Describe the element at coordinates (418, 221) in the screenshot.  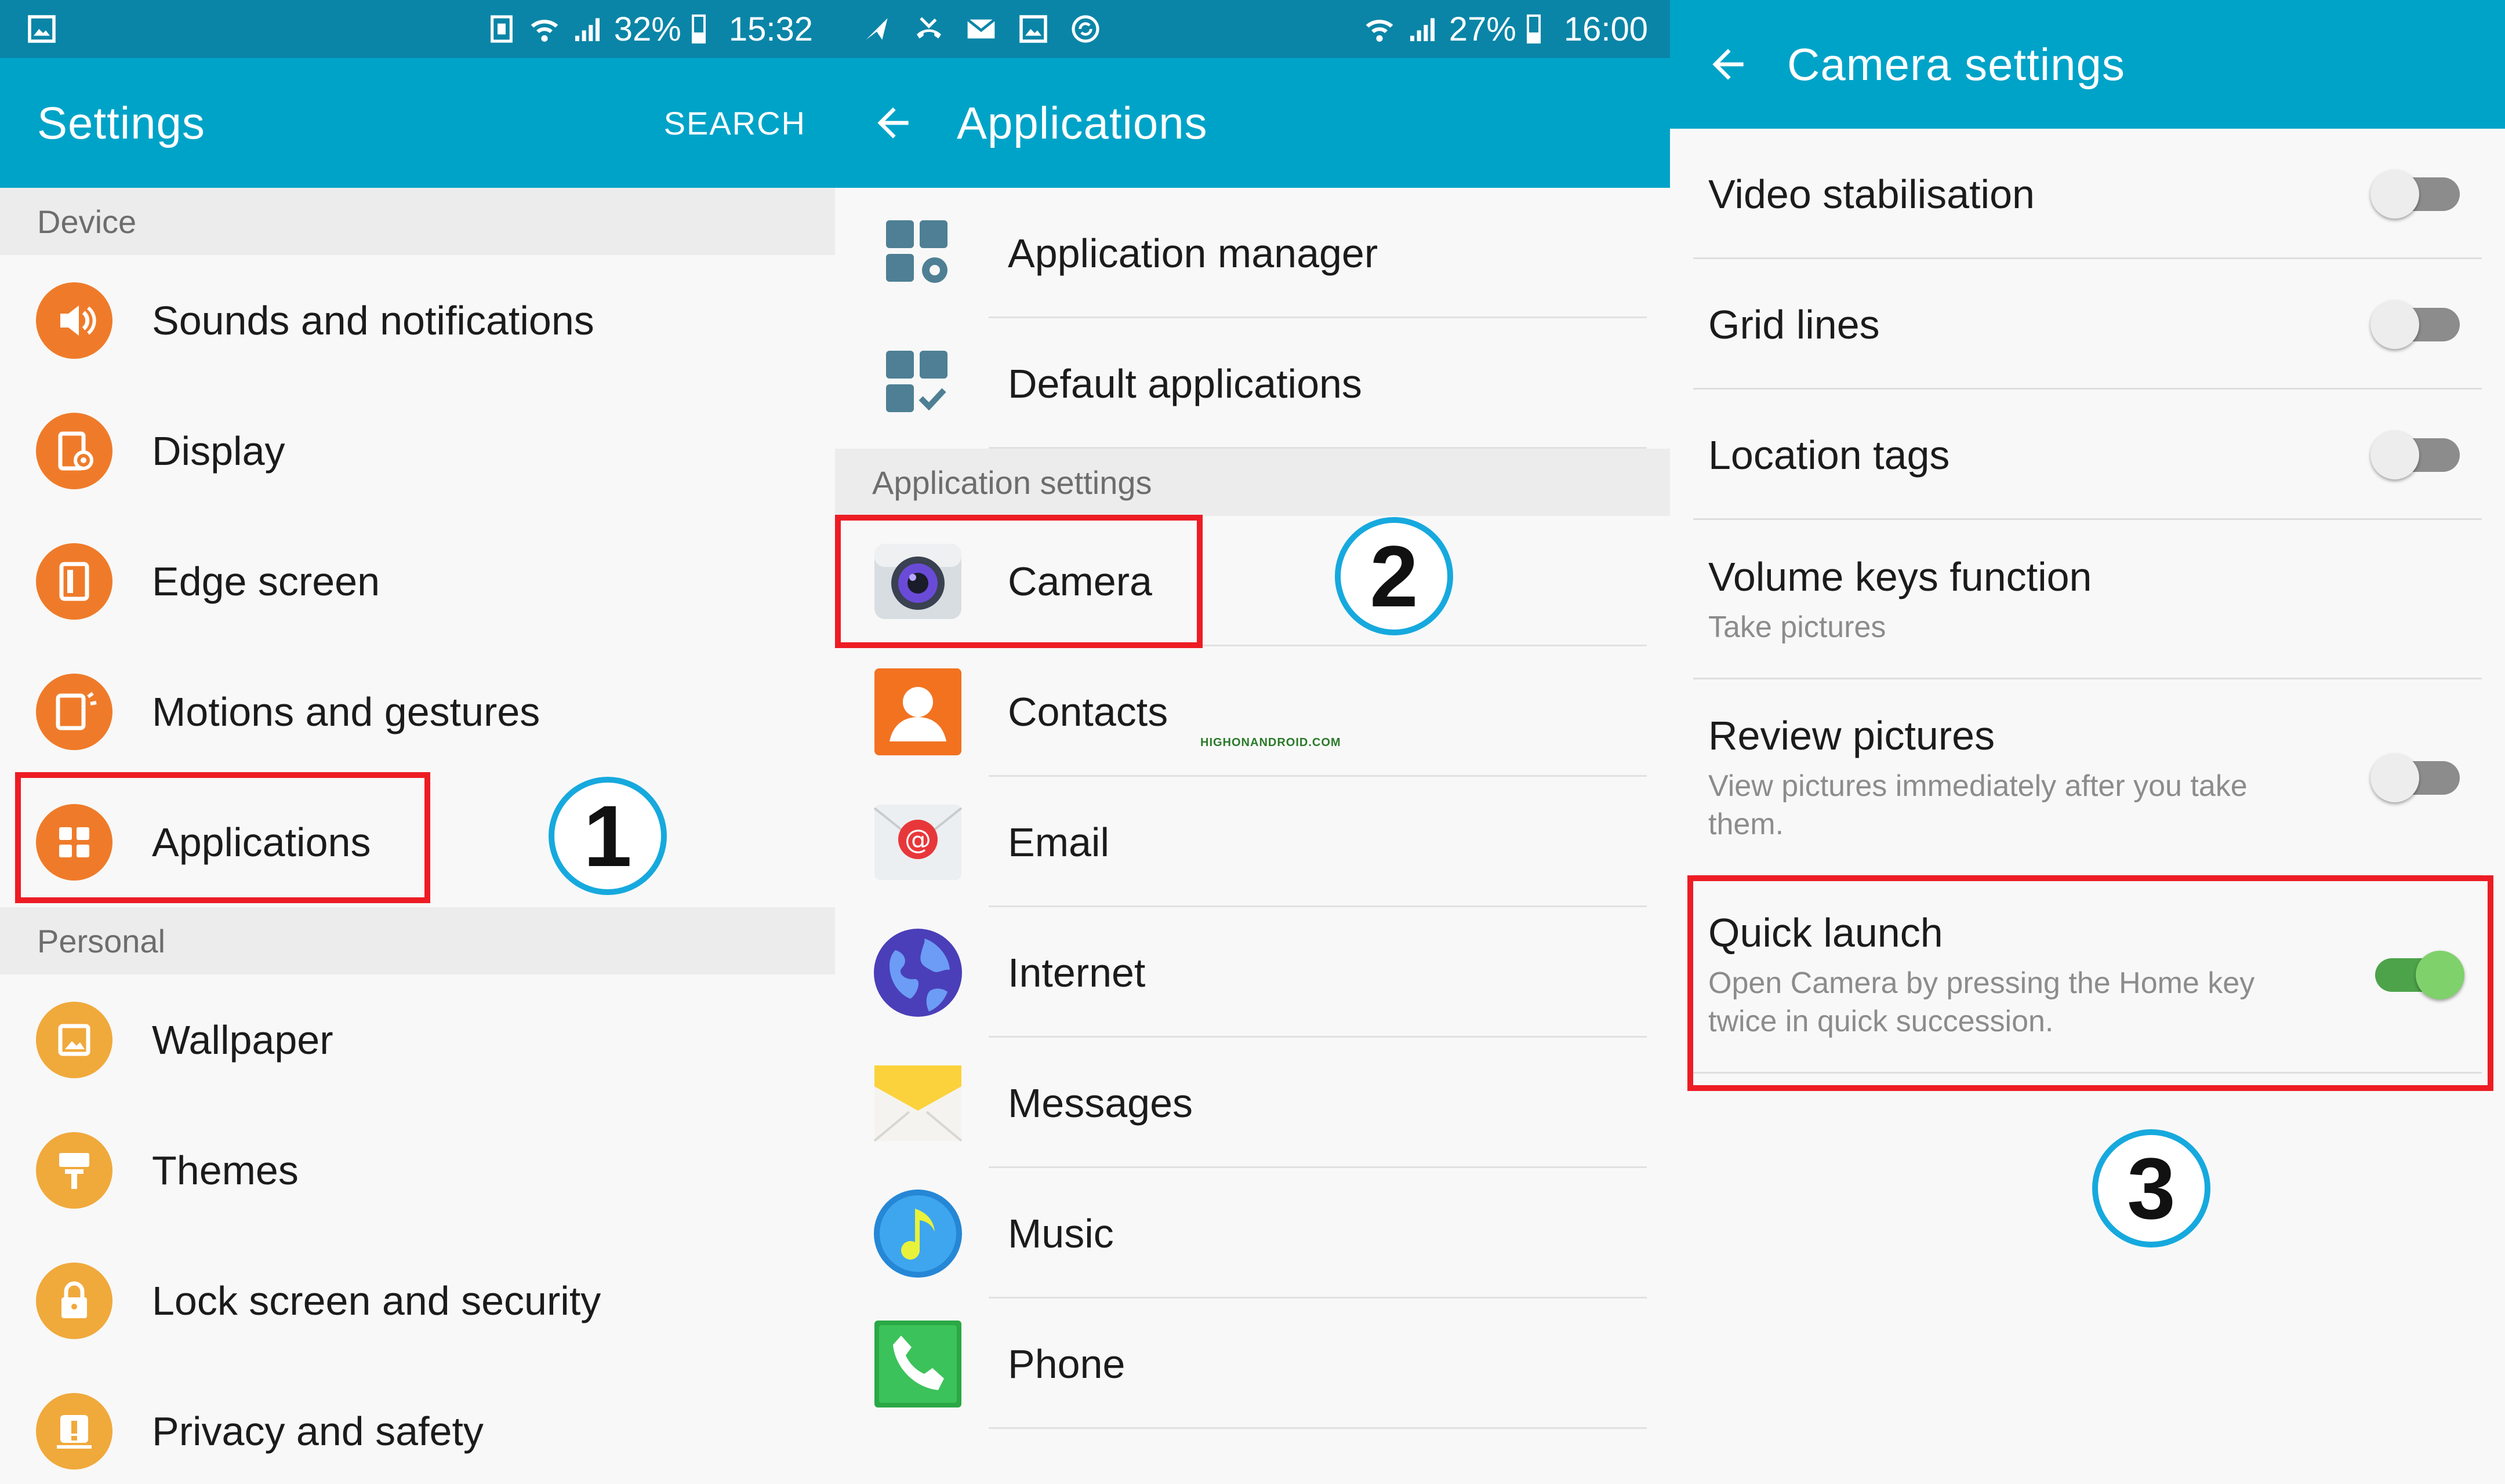
I see `section-header-device: Device` at that location.